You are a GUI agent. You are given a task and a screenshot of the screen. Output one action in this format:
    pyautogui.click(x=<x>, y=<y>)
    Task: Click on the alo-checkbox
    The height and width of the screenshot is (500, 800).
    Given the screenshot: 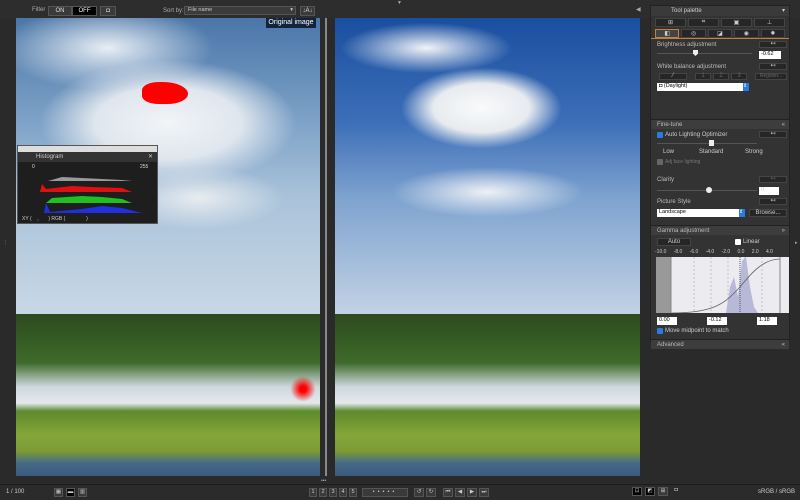 What is the action you would take?
    pyautogui.click(x=660, y=135)
    